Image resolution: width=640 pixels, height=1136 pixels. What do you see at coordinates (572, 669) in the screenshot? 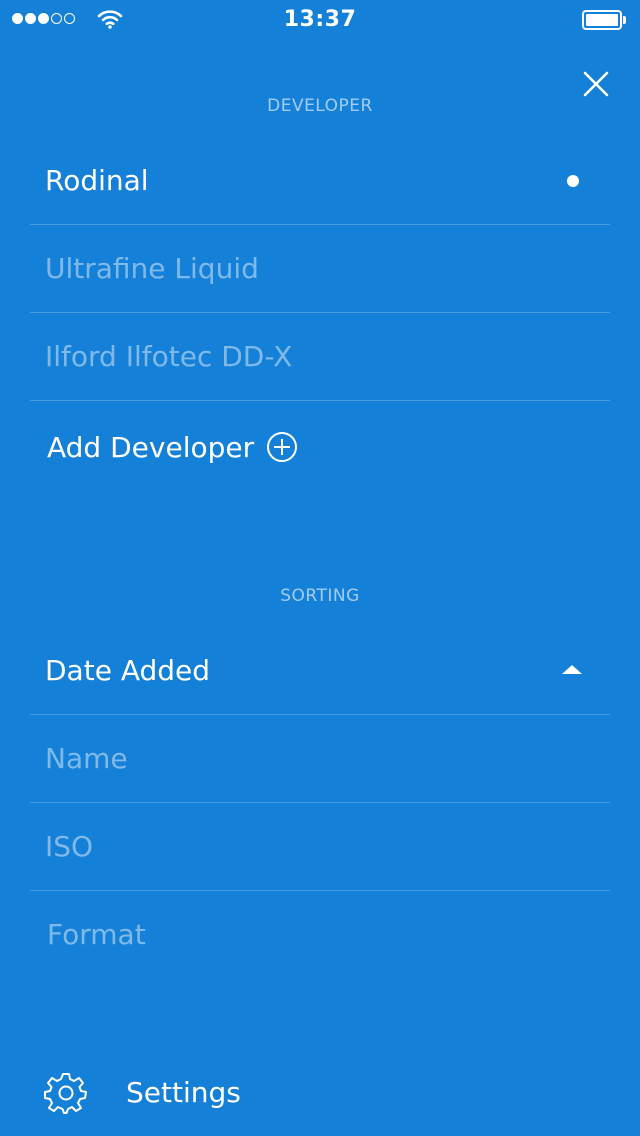
I see `sort-ascending-icon` at bounding box center [572, 669].